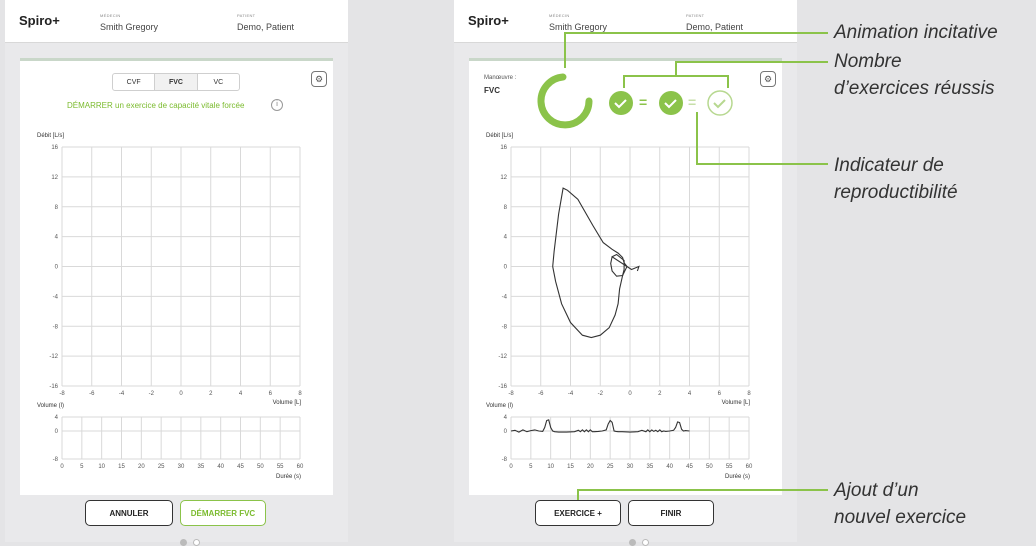 This screenshot has height=546, width=1036. I want to click on annotation-successful-1: Nombre, so click(868, 61).